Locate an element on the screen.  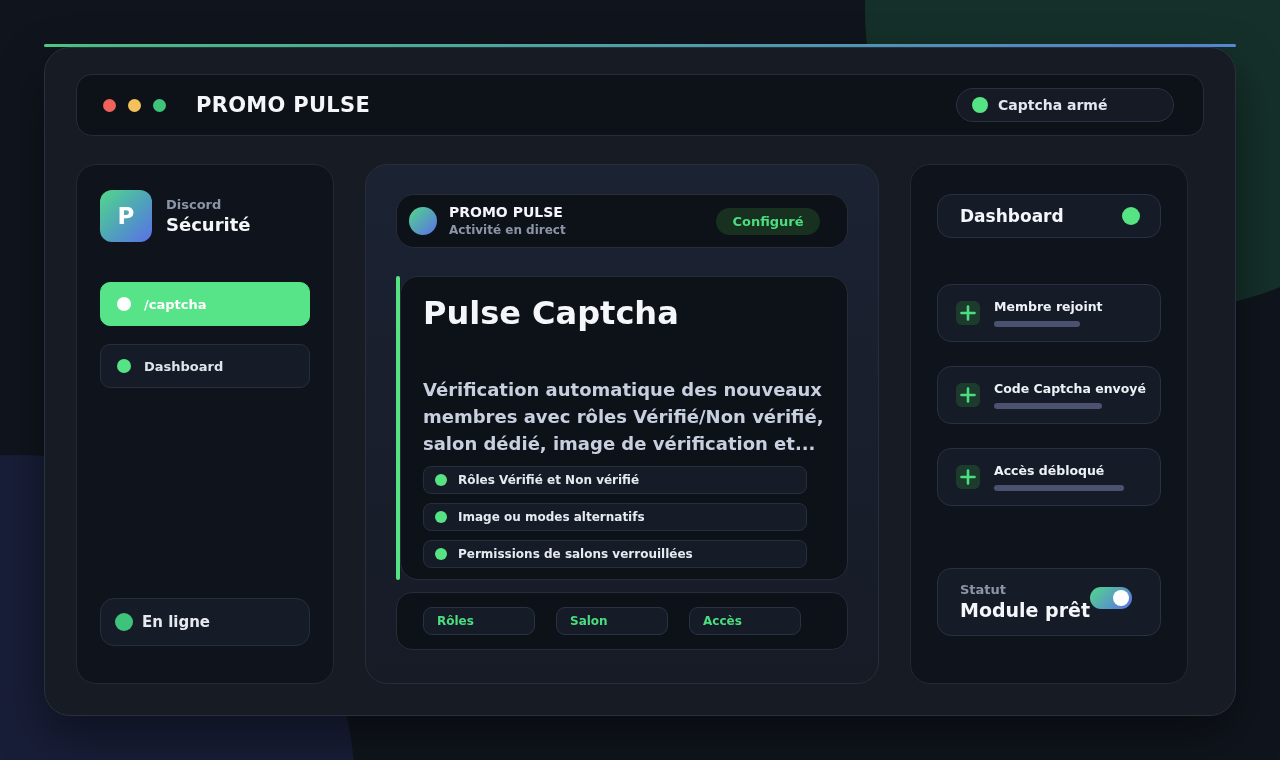
brand-caption: Discord is located at coordinates (194, 204).